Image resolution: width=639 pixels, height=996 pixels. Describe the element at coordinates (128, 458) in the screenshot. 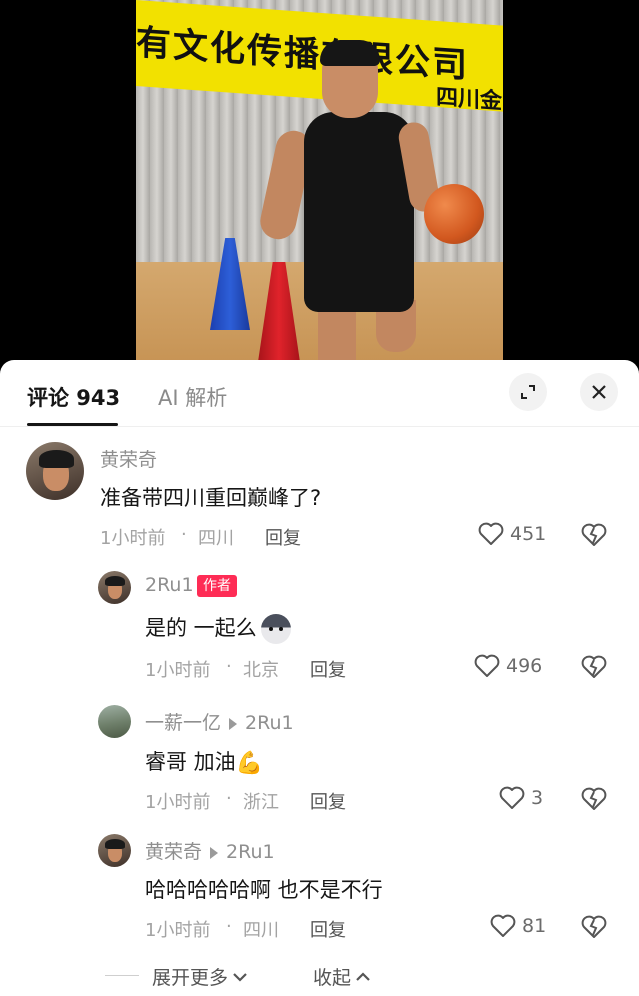

I see `comment-username: 黄荣奇` at that location.